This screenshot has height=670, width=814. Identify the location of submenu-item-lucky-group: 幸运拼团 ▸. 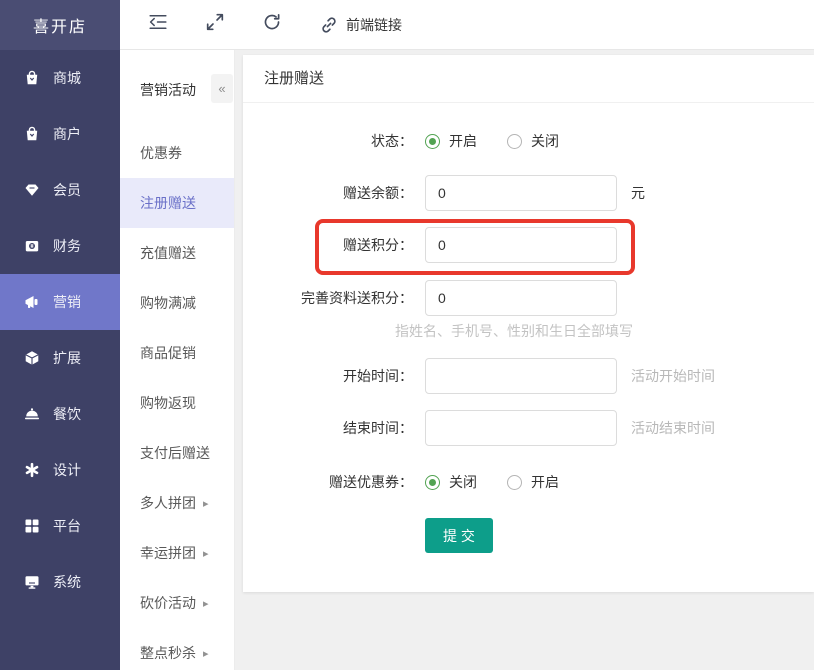
(177, 553).